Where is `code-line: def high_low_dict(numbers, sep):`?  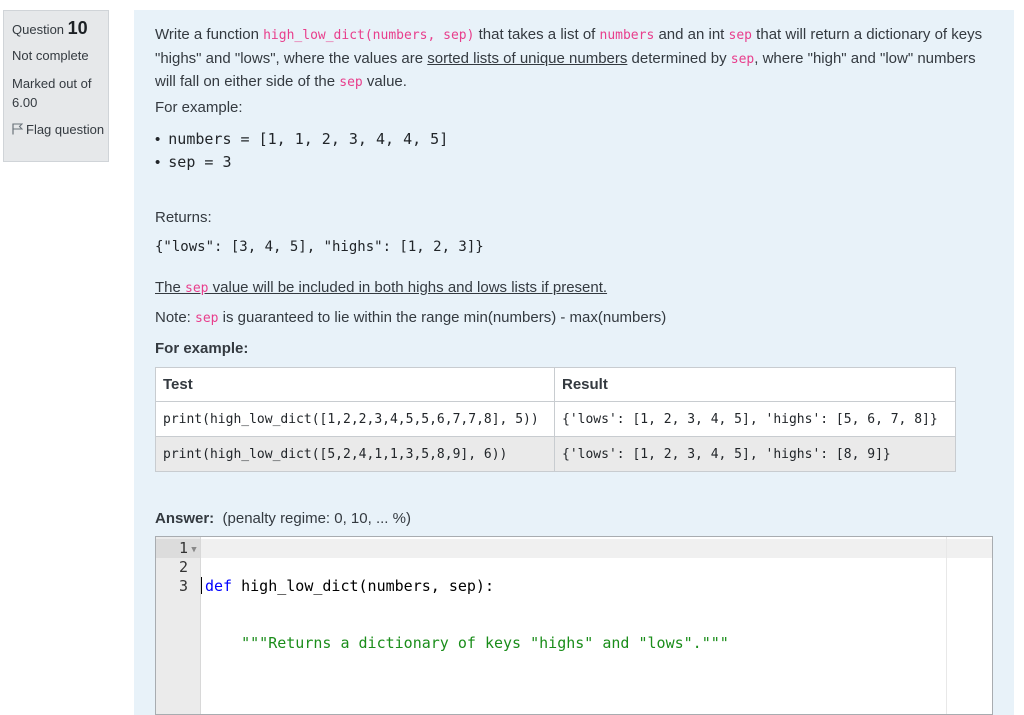 code-line: def high_low_dict(numbers, sep): is located at coordinates (349, 586).